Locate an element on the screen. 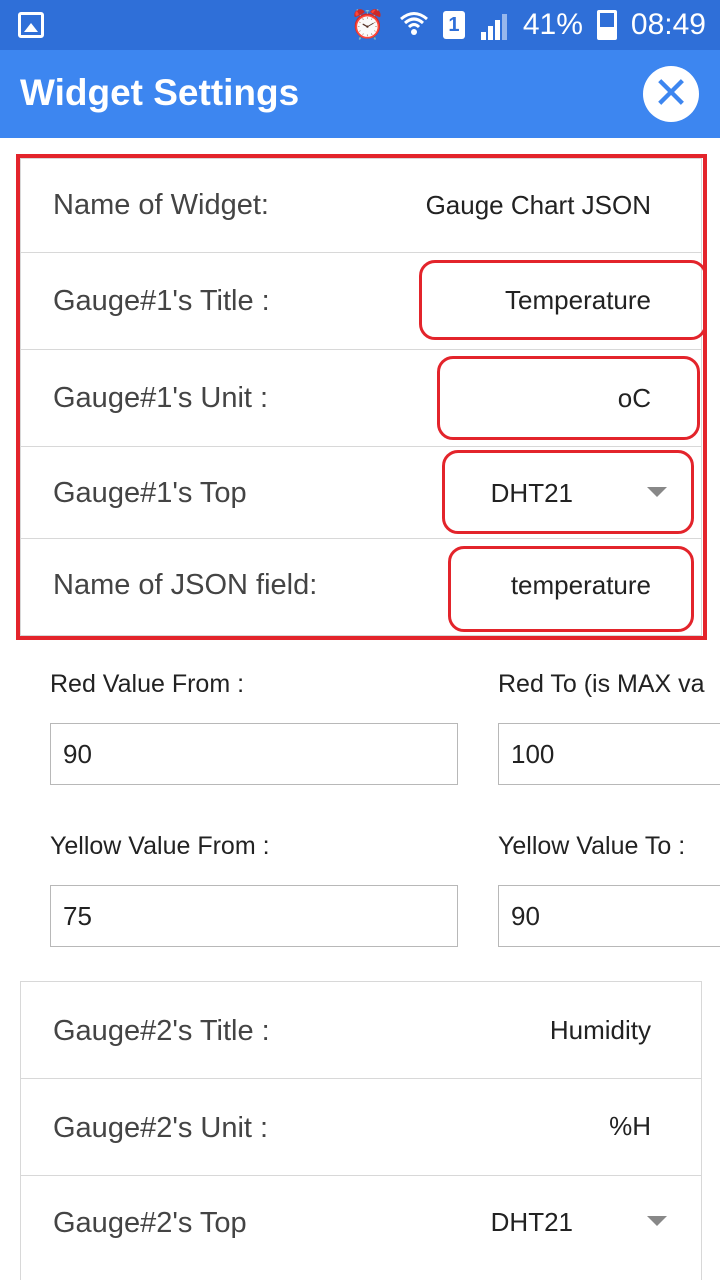  red-to-input: 100 is located at coordinates (609, 754).